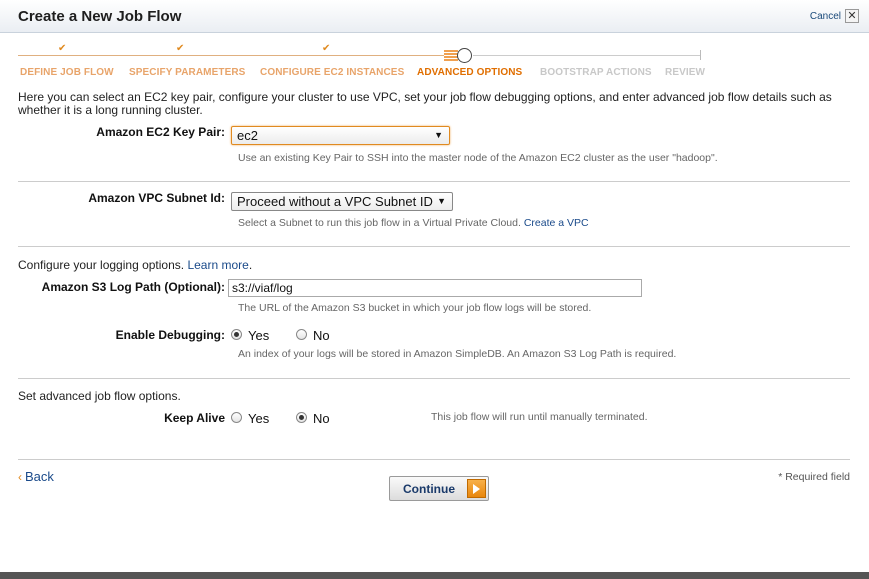 Image resolution: width=869 pixels, height=579 pixels. I want to click on dialog-header: Create a New Job Flow Cancel ✕, so click(434, 16).